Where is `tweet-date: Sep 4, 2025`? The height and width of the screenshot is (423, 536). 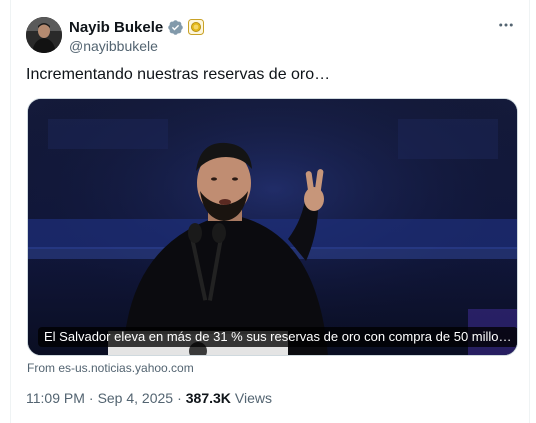 tweet-date: Sep 4, 2025 is located at coordinates (136, 398).